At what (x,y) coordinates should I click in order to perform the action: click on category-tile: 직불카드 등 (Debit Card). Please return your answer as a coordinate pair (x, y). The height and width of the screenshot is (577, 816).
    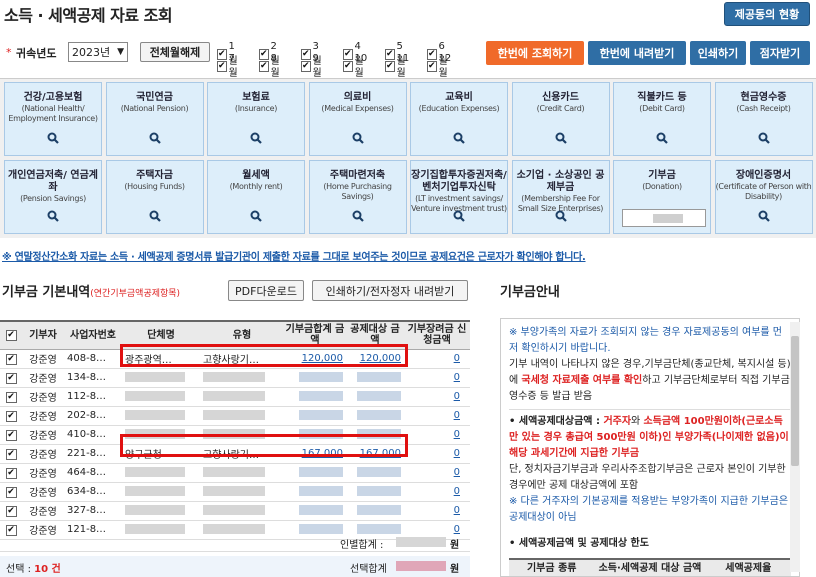
    Looking at the image, I should click on (662, 119).